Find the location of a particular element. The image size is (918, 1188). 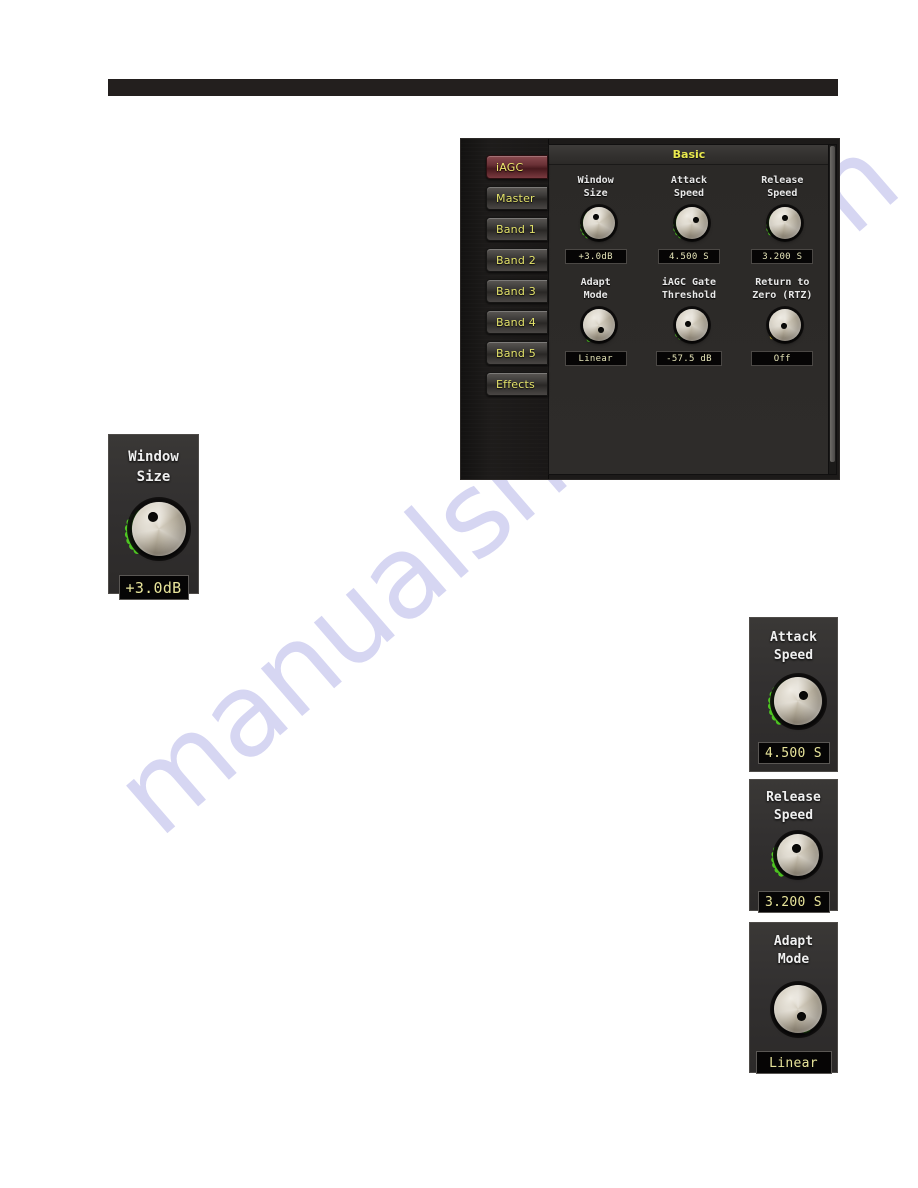

release-speed-value-detail: 3.200 S is located at coordinates (793, 902).